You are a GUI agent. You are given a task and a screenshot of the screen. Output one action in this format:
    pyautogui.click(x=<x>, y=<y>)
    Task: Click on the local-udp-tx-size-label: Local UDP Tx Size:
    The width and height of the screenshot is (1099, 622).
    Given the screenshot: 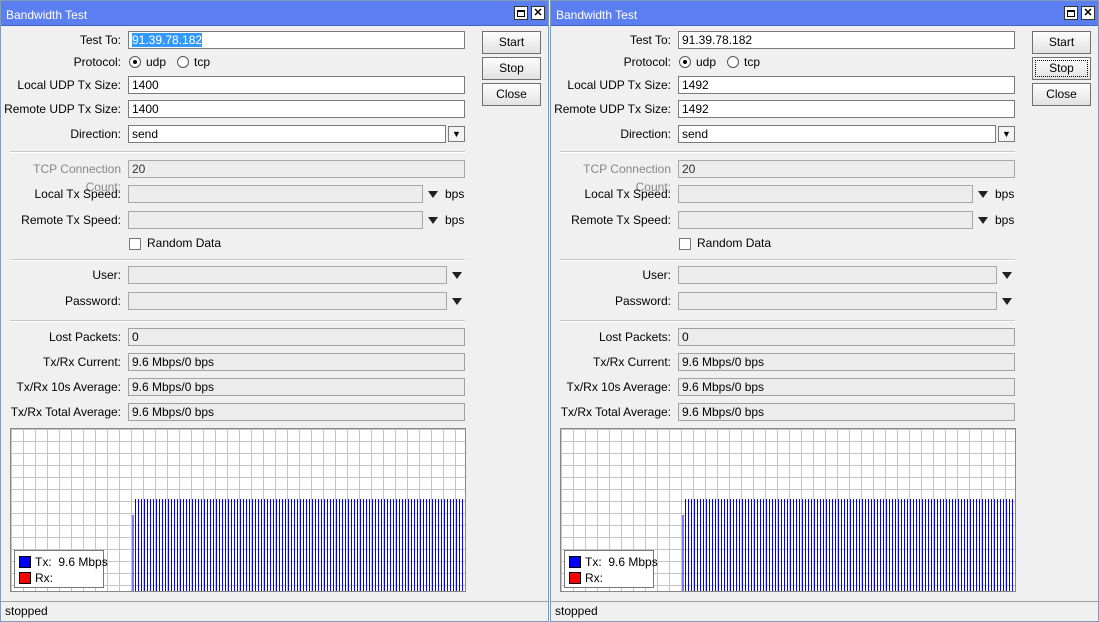 What is the action you would take?
    pyautogui.click(x=619, y=85)
    